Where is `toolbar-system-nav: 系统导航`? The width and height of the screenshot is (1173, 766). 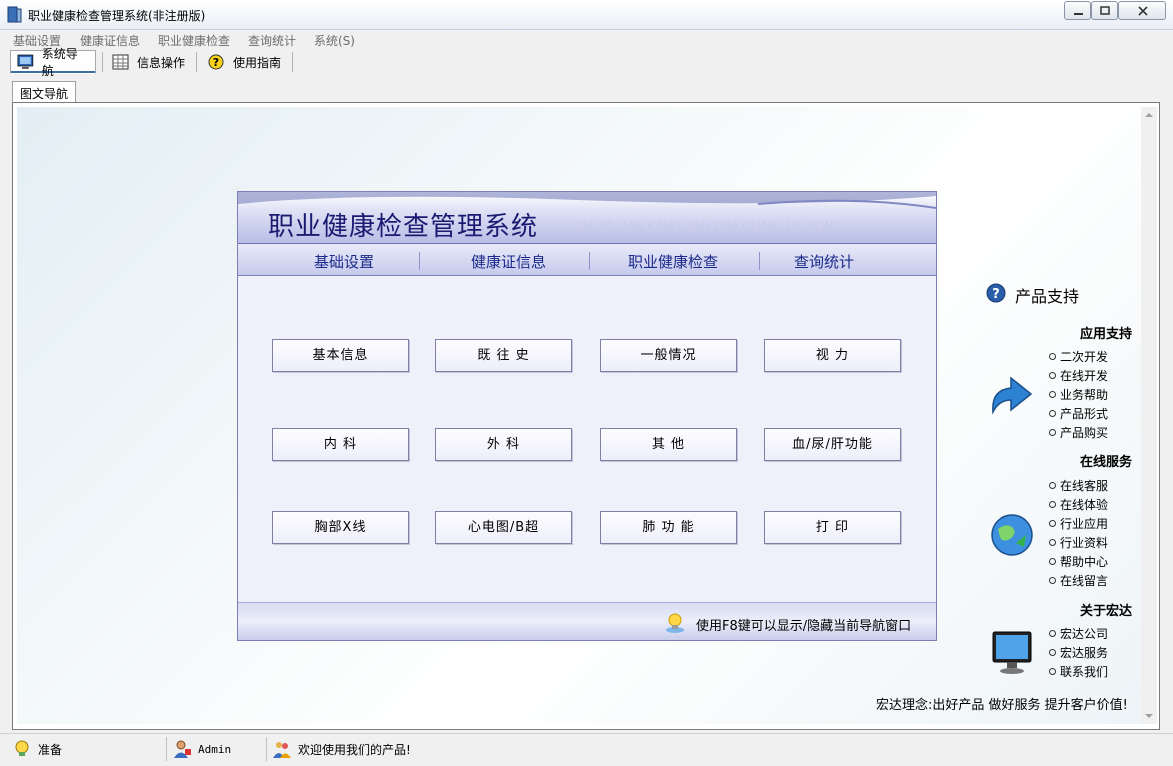
toolbar-system-nav: 系统导航 is located at coordinates (53, 62).